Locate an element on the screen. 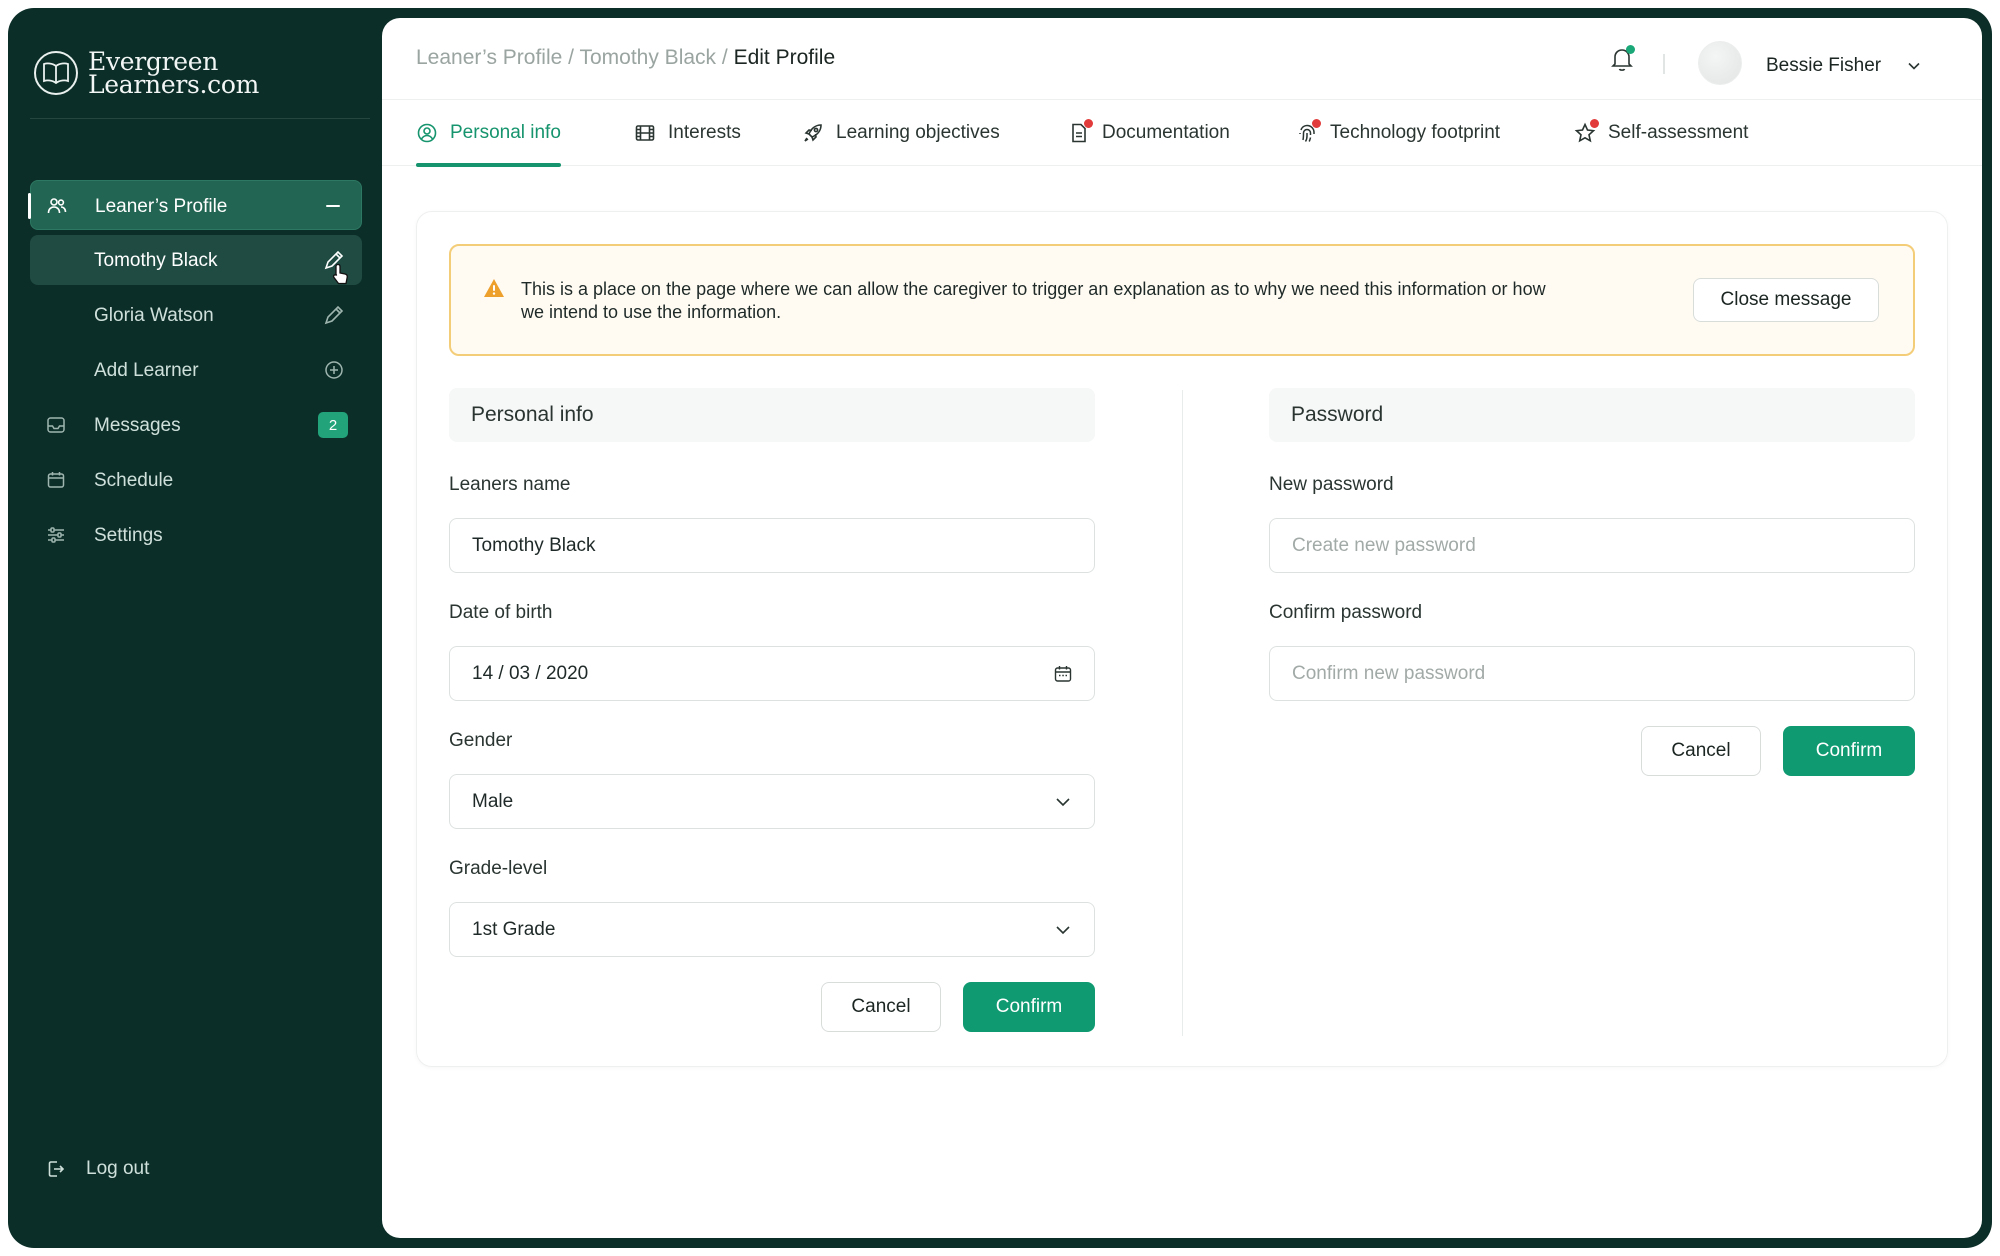  user-circle-icon is located at coordinates (427, 133).